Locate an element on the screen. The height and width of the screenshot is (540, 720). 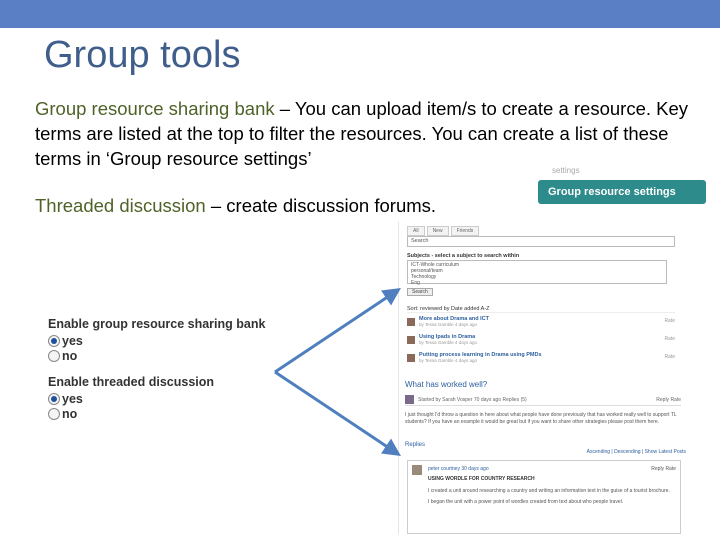
filter-tabs: All New Friends is located at coordinates (444, 231).